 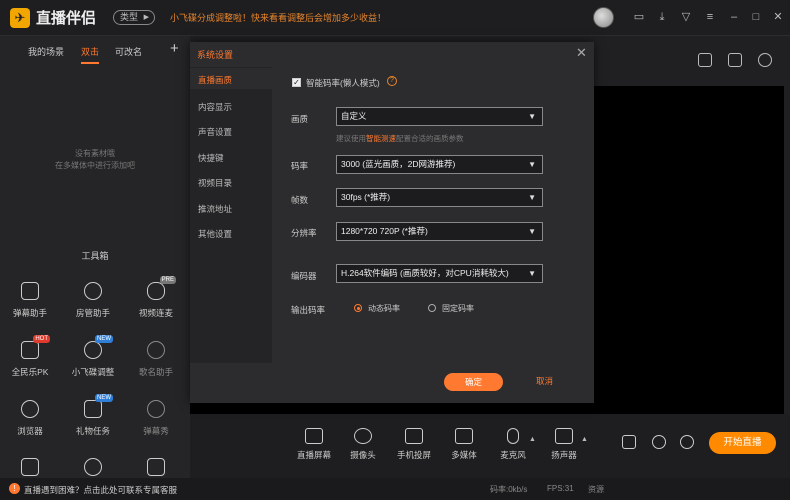 I want to click on phone-cast-button: 手机投屏, so click(x=414, y=444).